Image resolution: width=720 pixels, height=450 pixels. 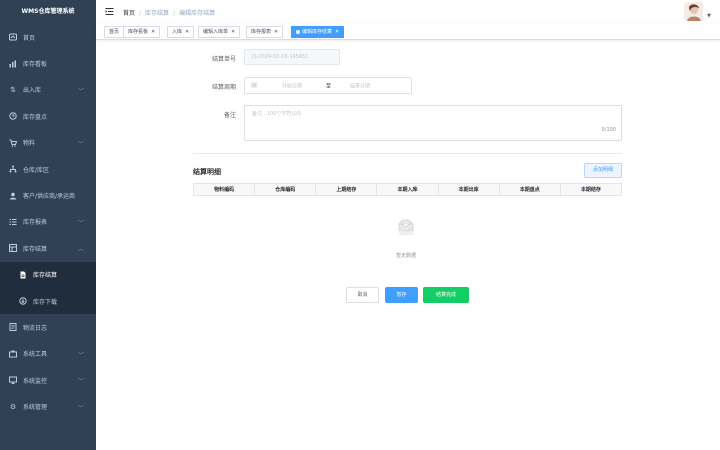 I want to click on breadcrumb: 首页 / 库存结算 / 编辑库存结算, so click(x=169, y=12).